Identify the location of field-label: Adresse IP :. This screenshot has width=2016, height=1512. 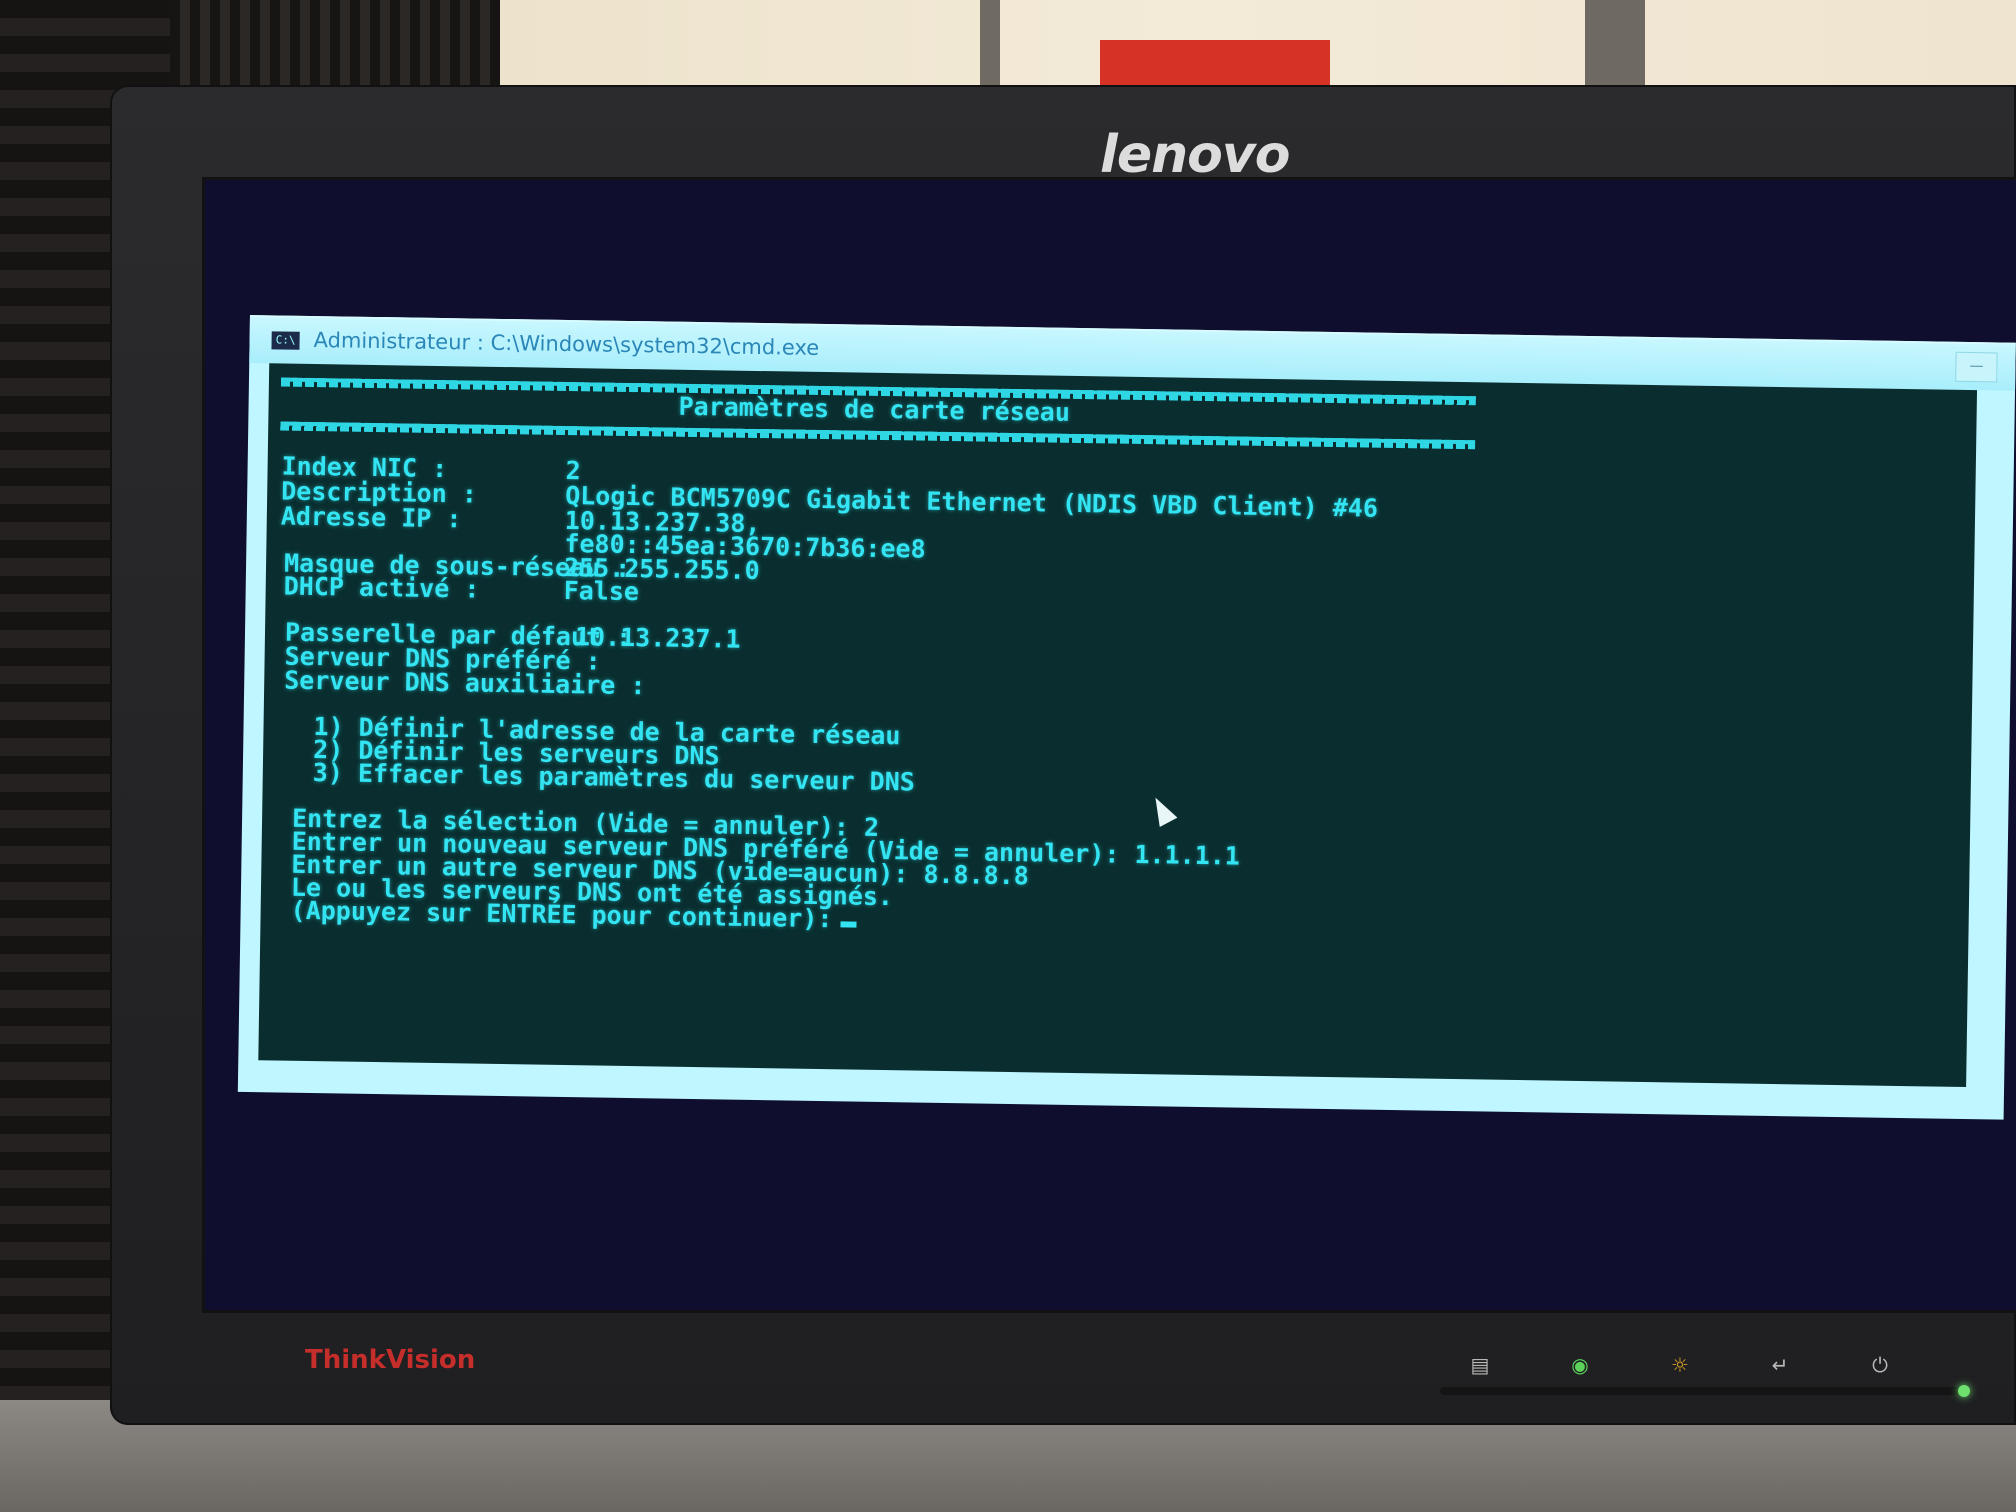
(371, 517).